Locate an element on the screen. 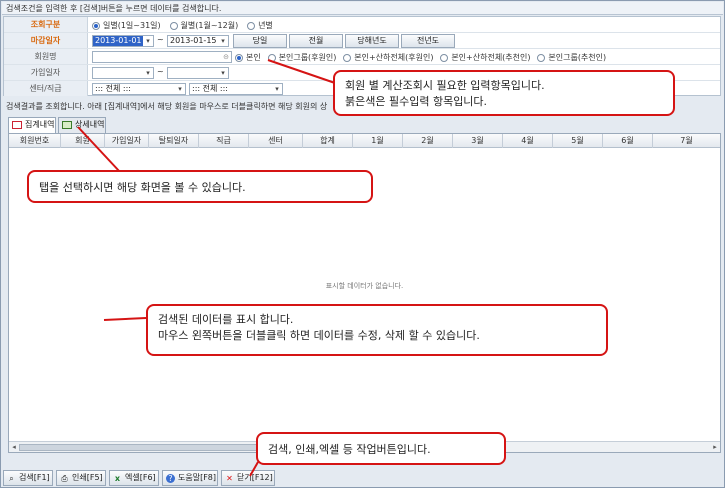  join-date-tilde: ~ is located at coordinates (160, 71).